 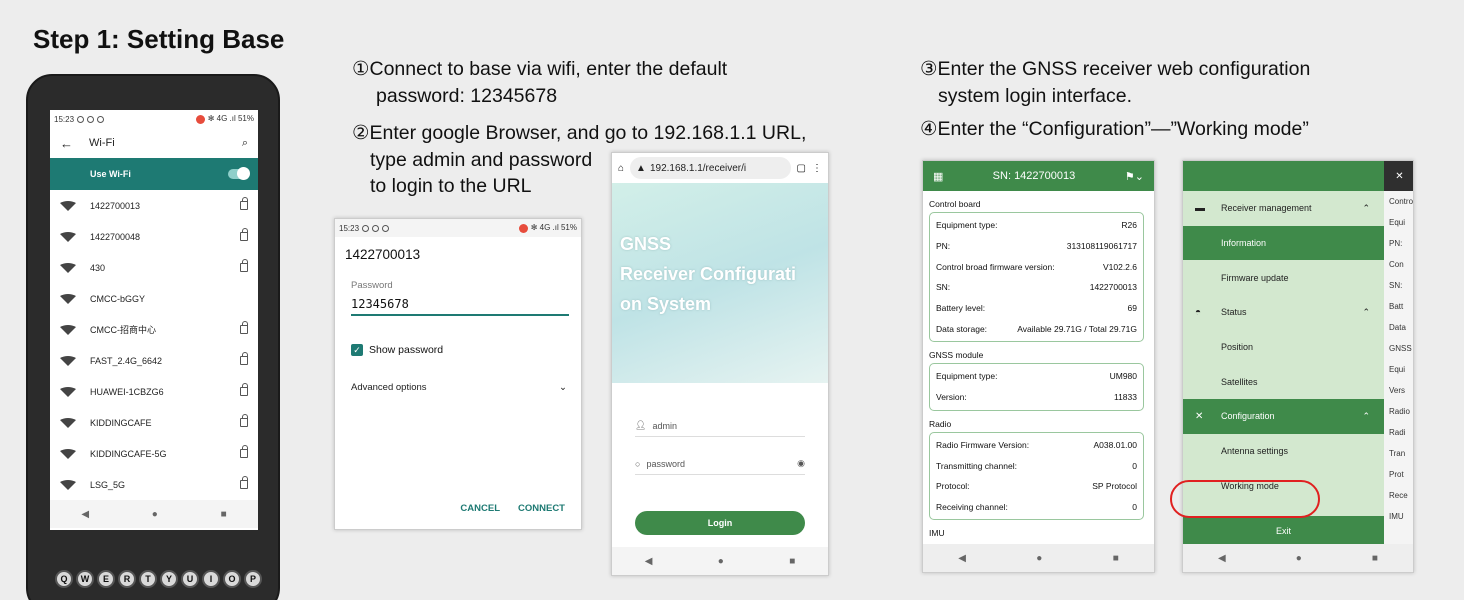 I want to click on wifi-title: Wi-Fi, so click(x=102, y=143).